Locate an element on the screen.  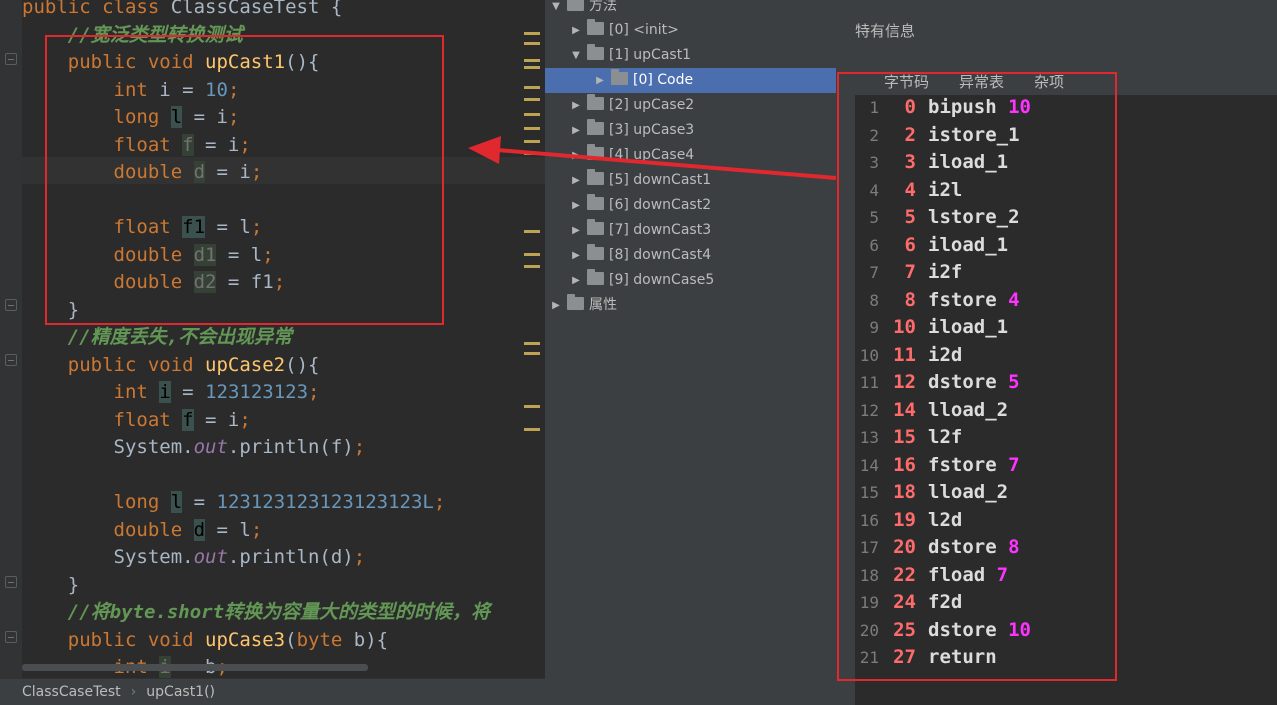
tree-root-methods: ▼ 方法 is located at coordinates (583, 9).